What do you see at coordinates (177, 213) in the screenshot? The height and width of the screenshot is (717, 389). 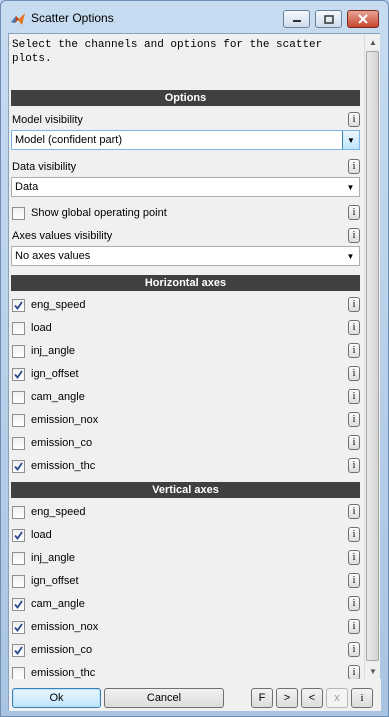 I see `global-op-checkbox-row: Show global operating point` at bounding box center [177, 213].